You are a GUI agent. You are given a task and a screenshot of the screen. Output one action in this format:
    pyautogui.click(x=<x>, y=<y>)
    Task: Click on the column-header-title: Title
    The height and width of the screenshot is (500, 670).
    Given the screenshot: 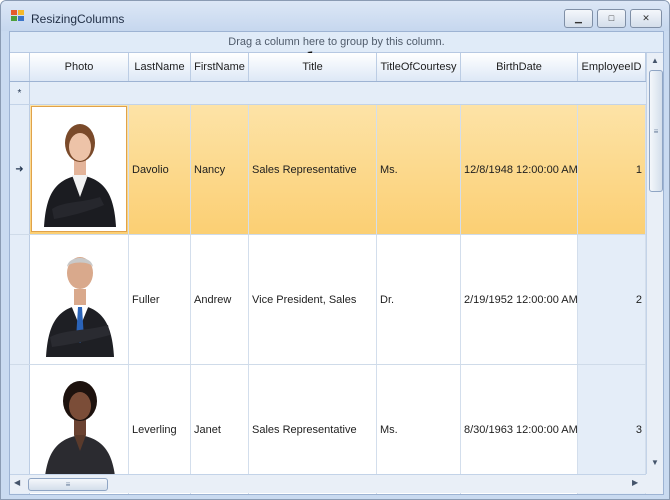 What is the action you would take?
    pyautogui.click(x=313, y=67)
    